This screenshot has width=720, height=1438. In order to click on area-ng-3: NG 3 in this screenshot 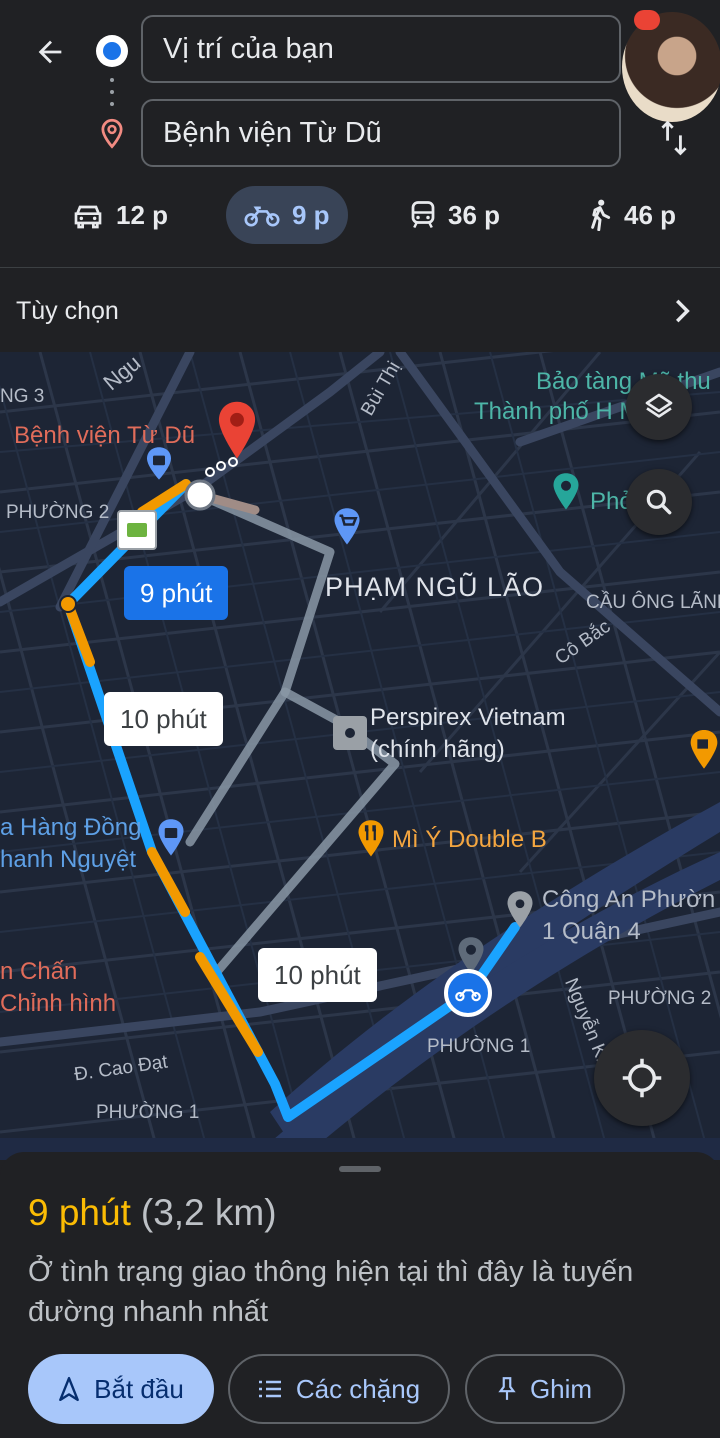, I will do `click(22, 396)`.